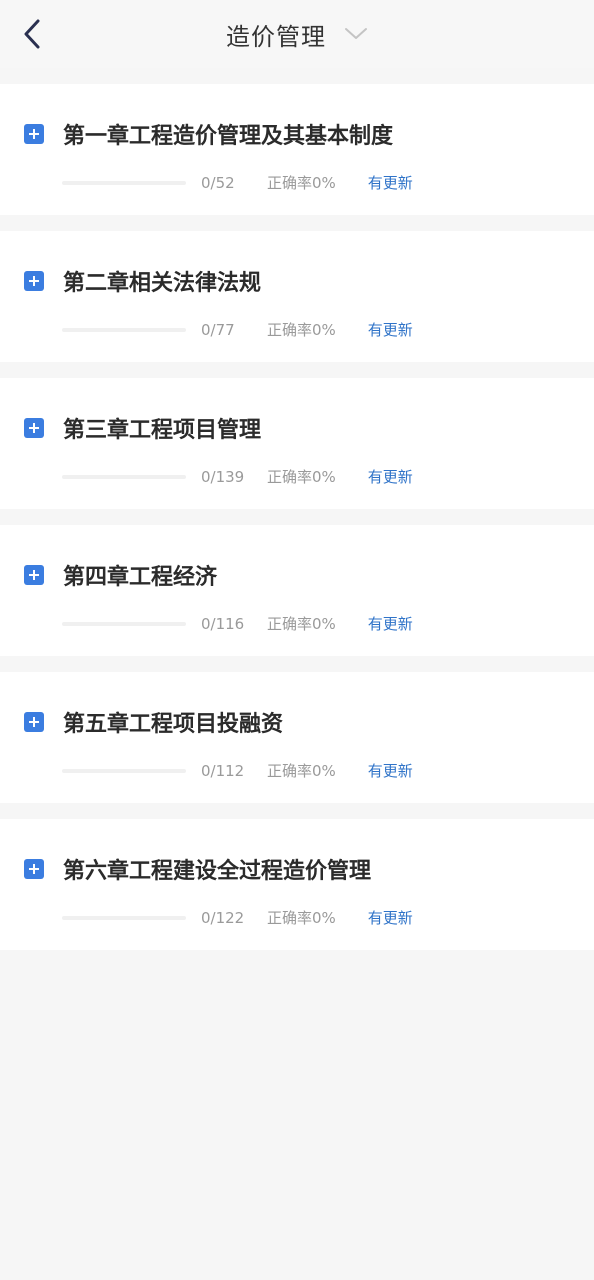 The height and width of the screenshot is (1280, 594). I want to click on chapter-title: 第五章工程项目投融资, so click(173, 724).